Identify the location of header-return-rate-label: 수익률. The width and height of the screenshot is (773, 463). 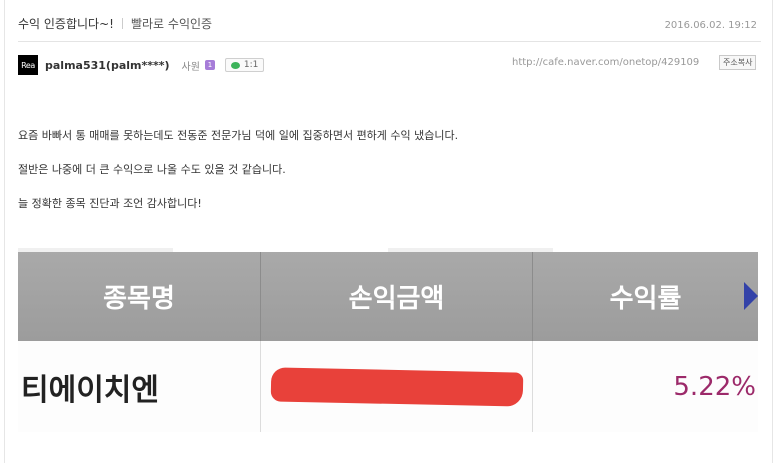
(645, 299).